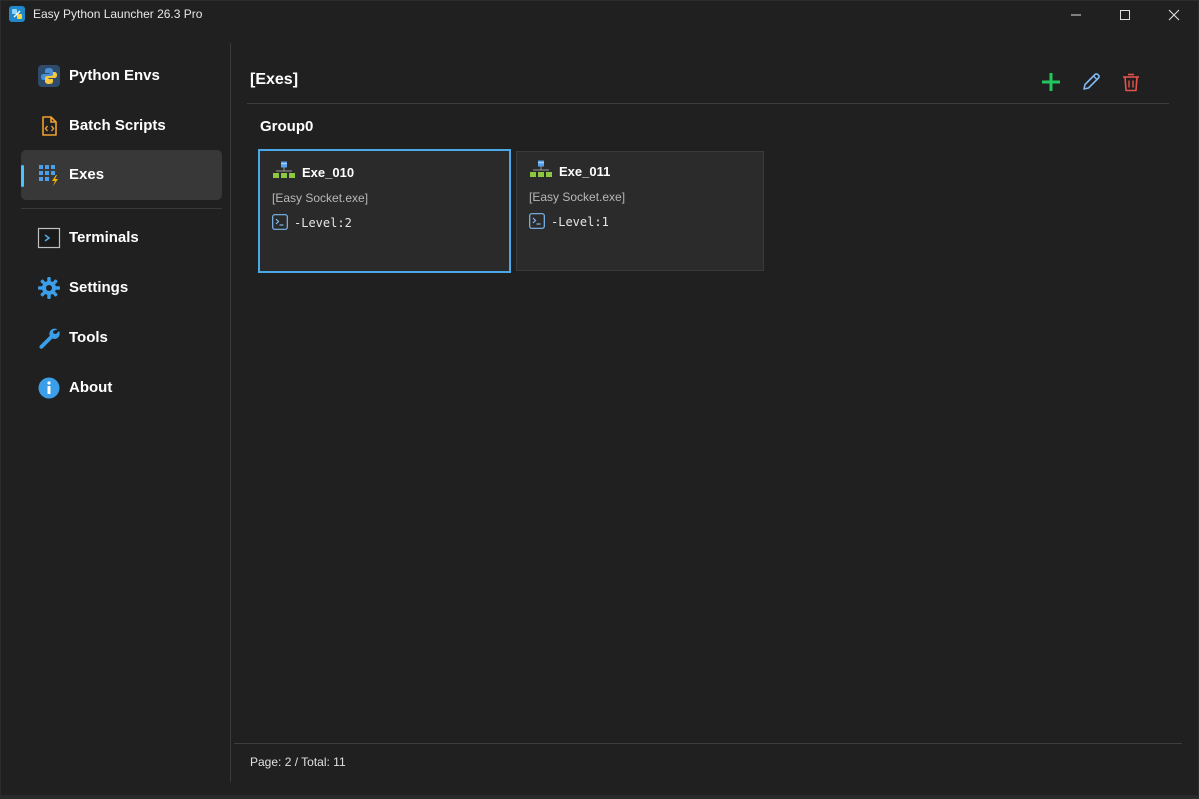 Image resolution: width=1199 pixels, height=799 pixels. I want to click on app-logo-icon, so click(17, 14).